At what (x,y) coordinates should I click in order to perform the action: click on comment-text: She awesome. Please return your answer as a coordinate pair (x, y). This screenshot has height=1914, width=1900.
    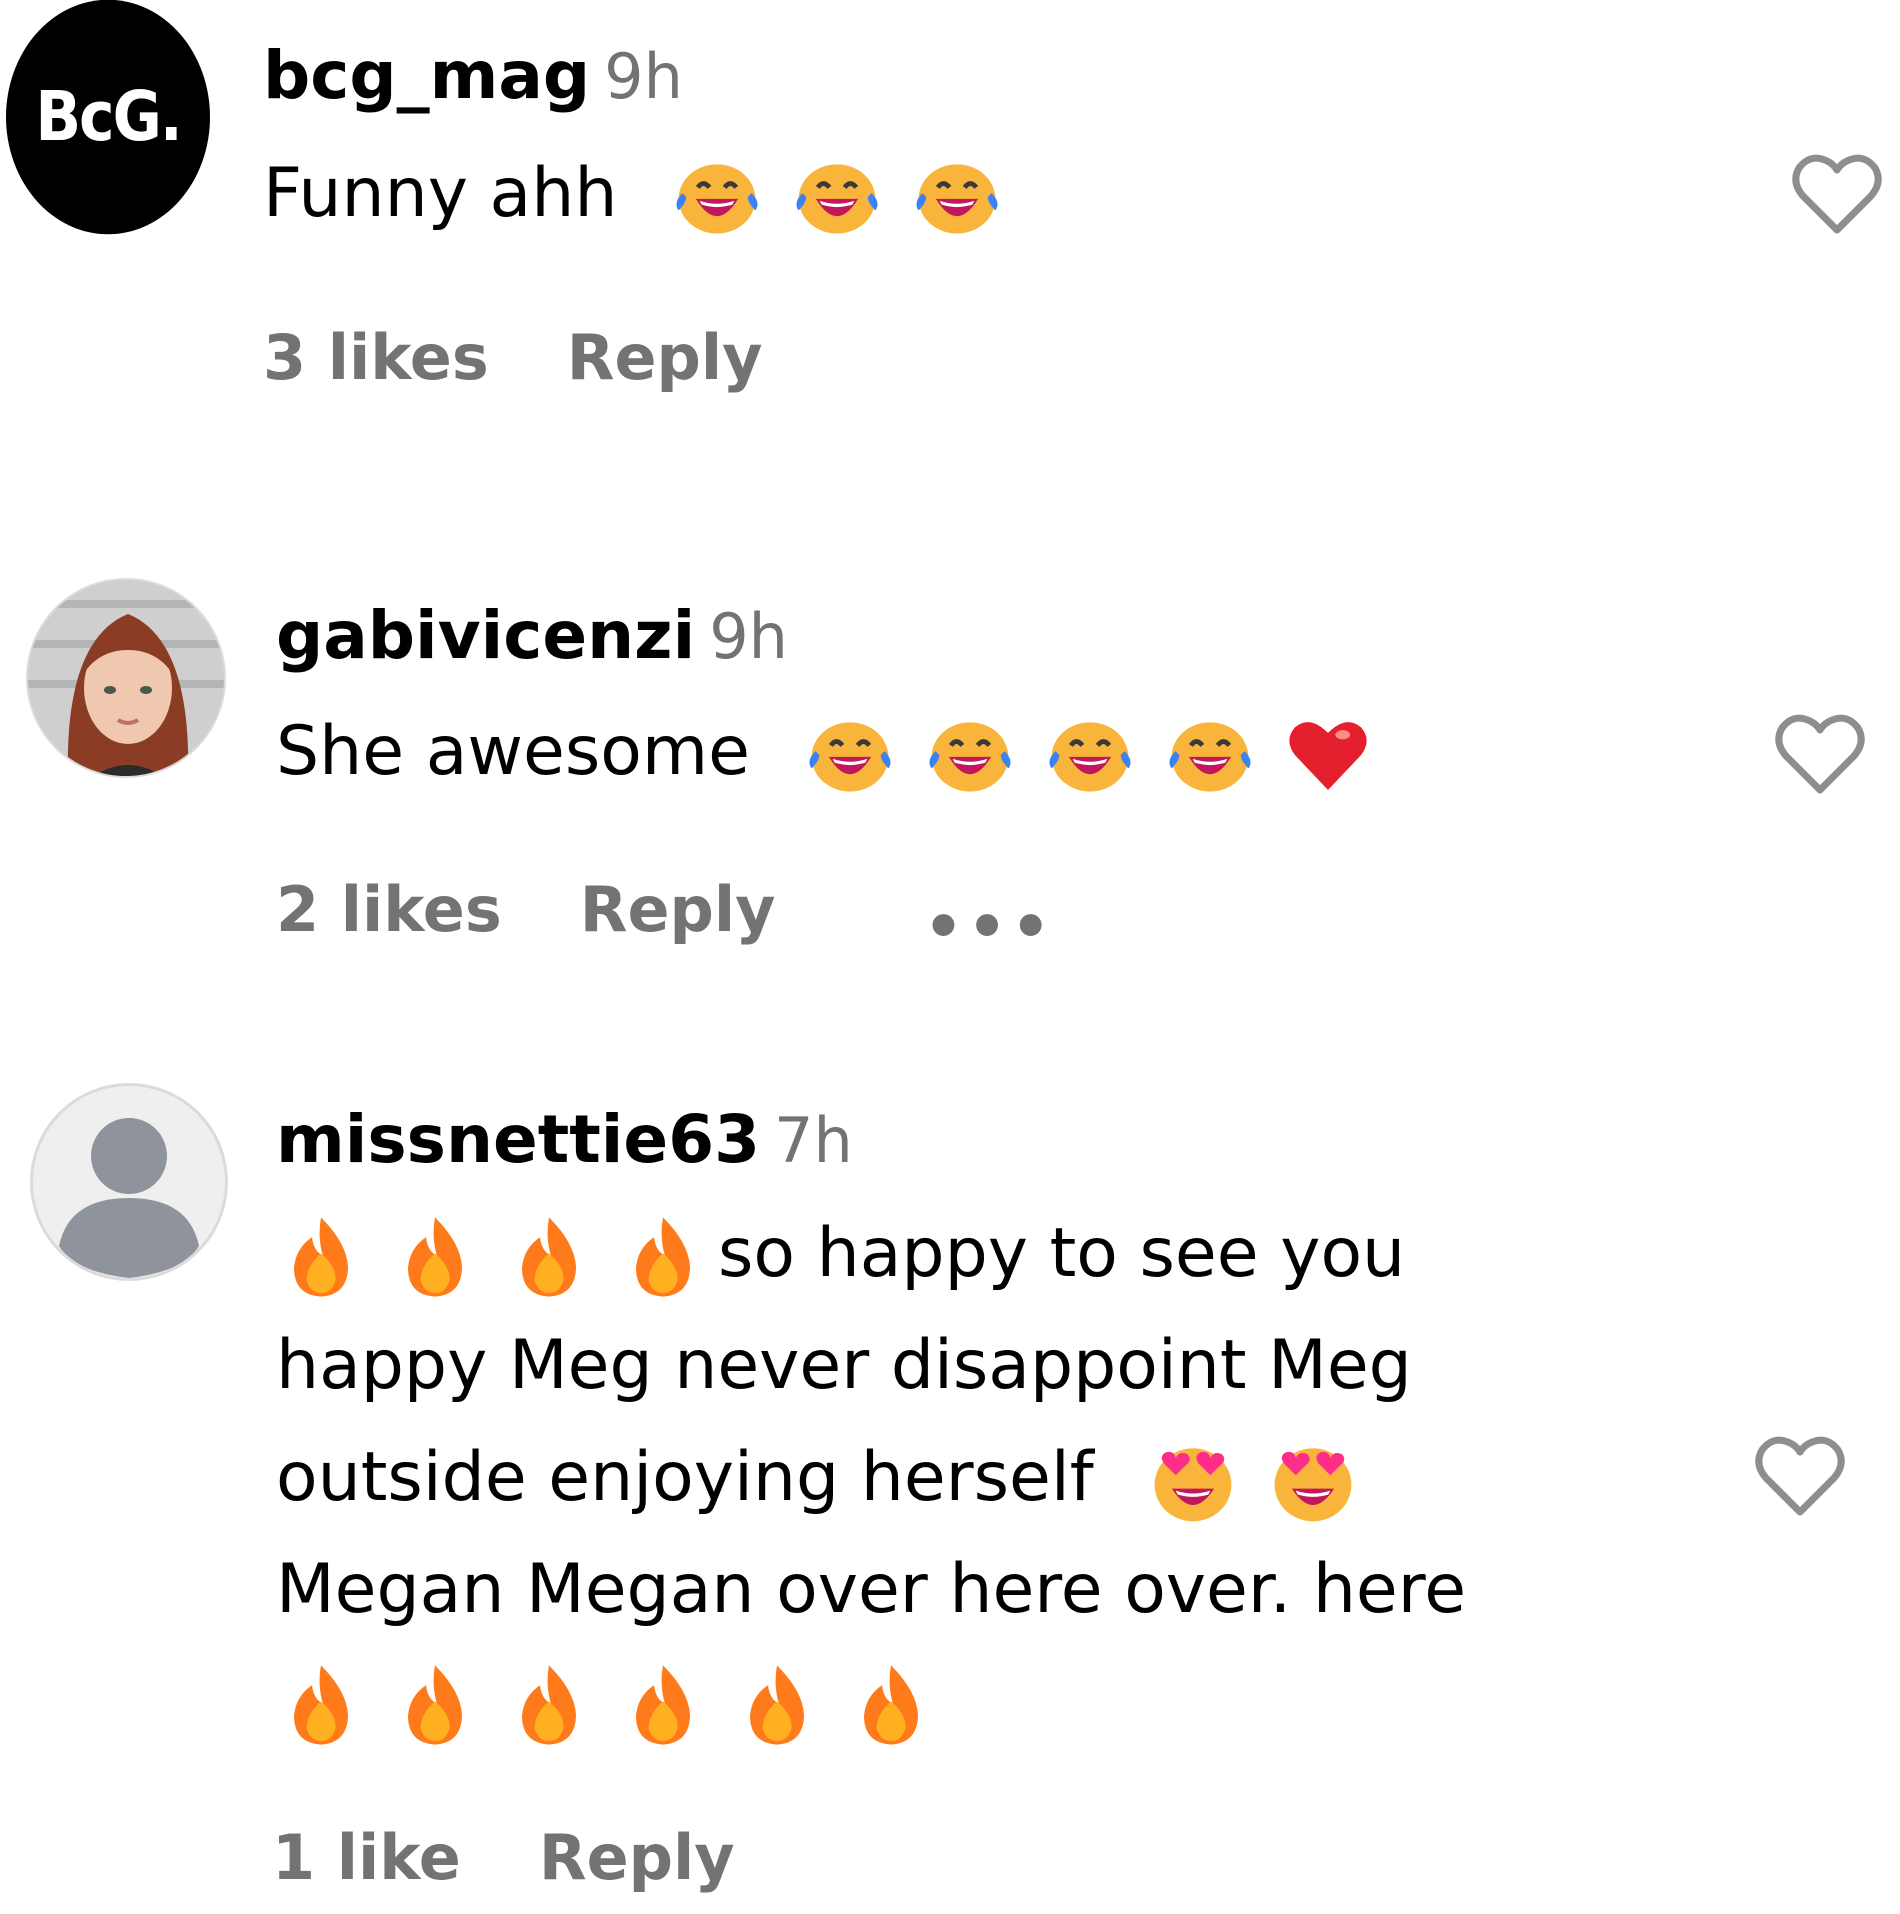
    Looking at the image, I should click on (837, 752).